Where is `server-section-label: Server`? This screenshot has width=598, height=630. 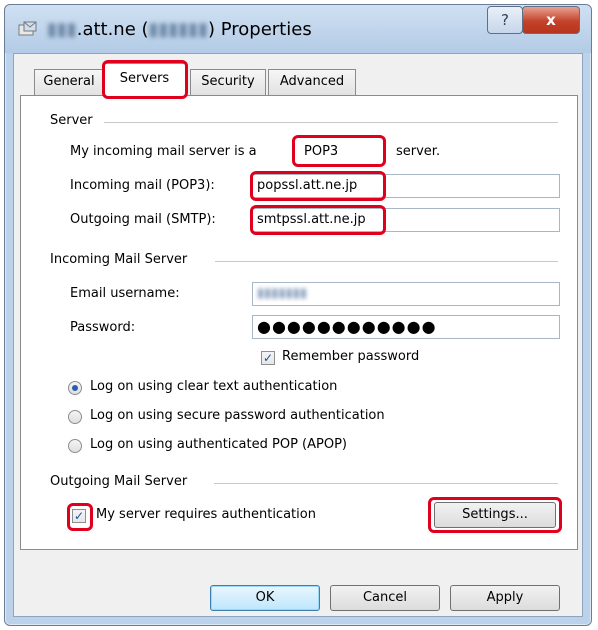 server-section-label: Server is located at coordinates (71, 120).